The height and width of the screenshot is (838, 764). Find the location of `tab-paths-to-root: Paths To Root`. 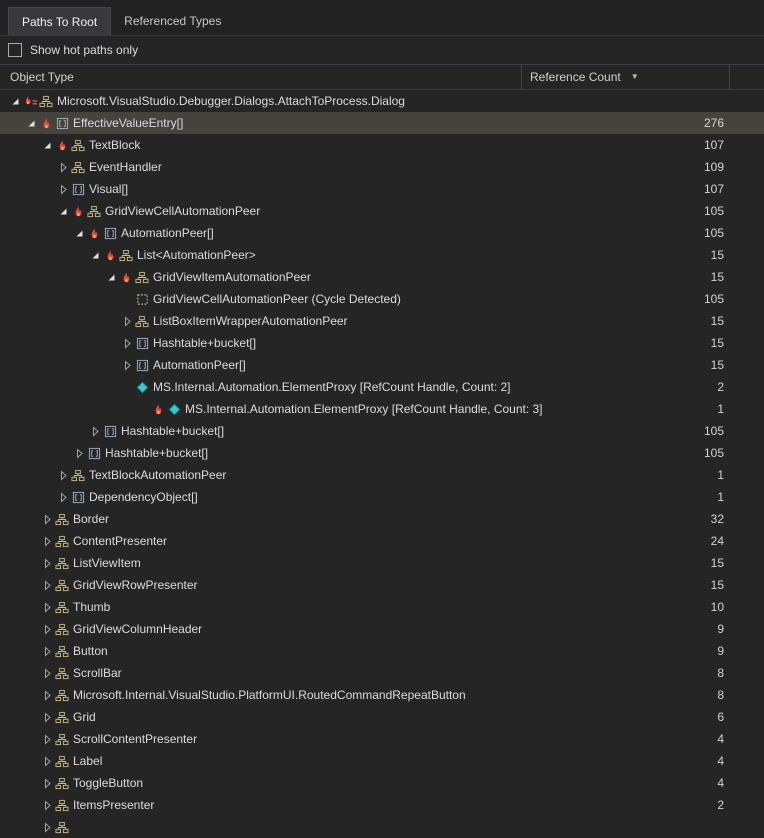

tab-paths-to-root: Paths To Root is located at coordinates (60, 21).